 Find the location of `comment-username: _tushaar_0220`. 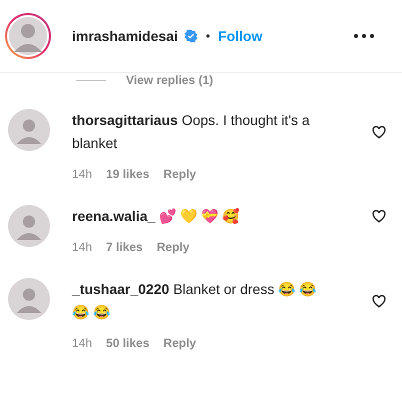

comment-username: _tushaar_0220 is located at coordinates (121, 289).